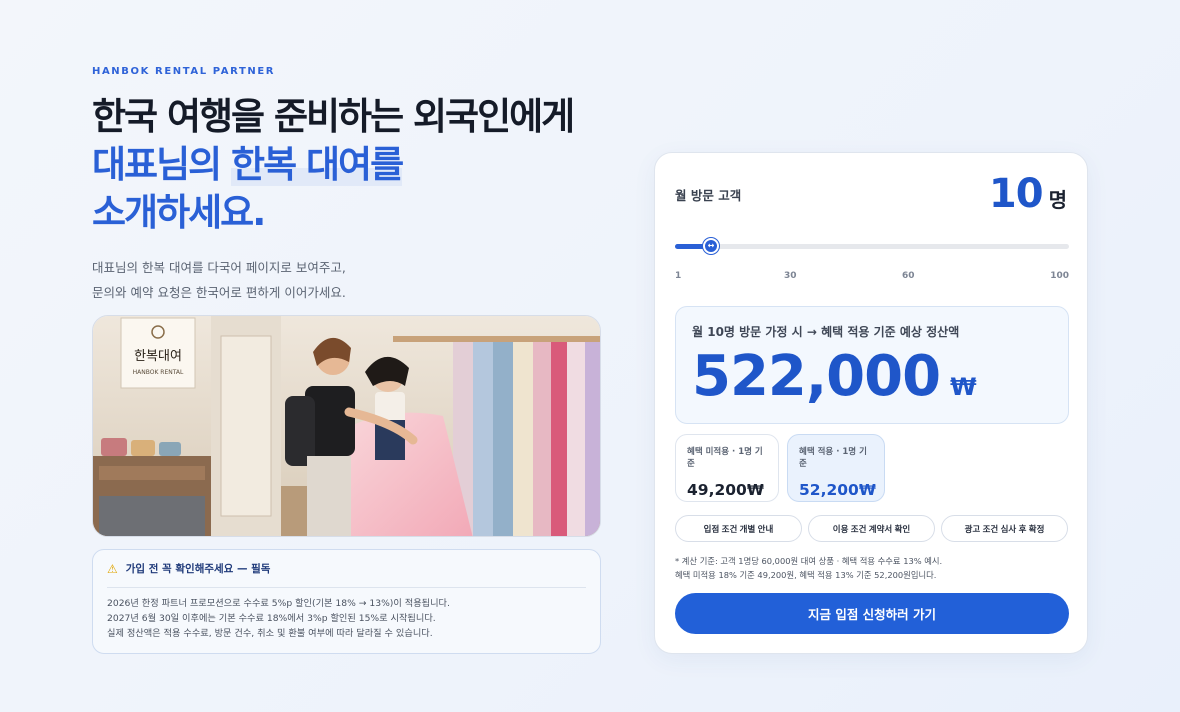  I want to click on headline-line-3: 소개하세요., so click(179, 212).